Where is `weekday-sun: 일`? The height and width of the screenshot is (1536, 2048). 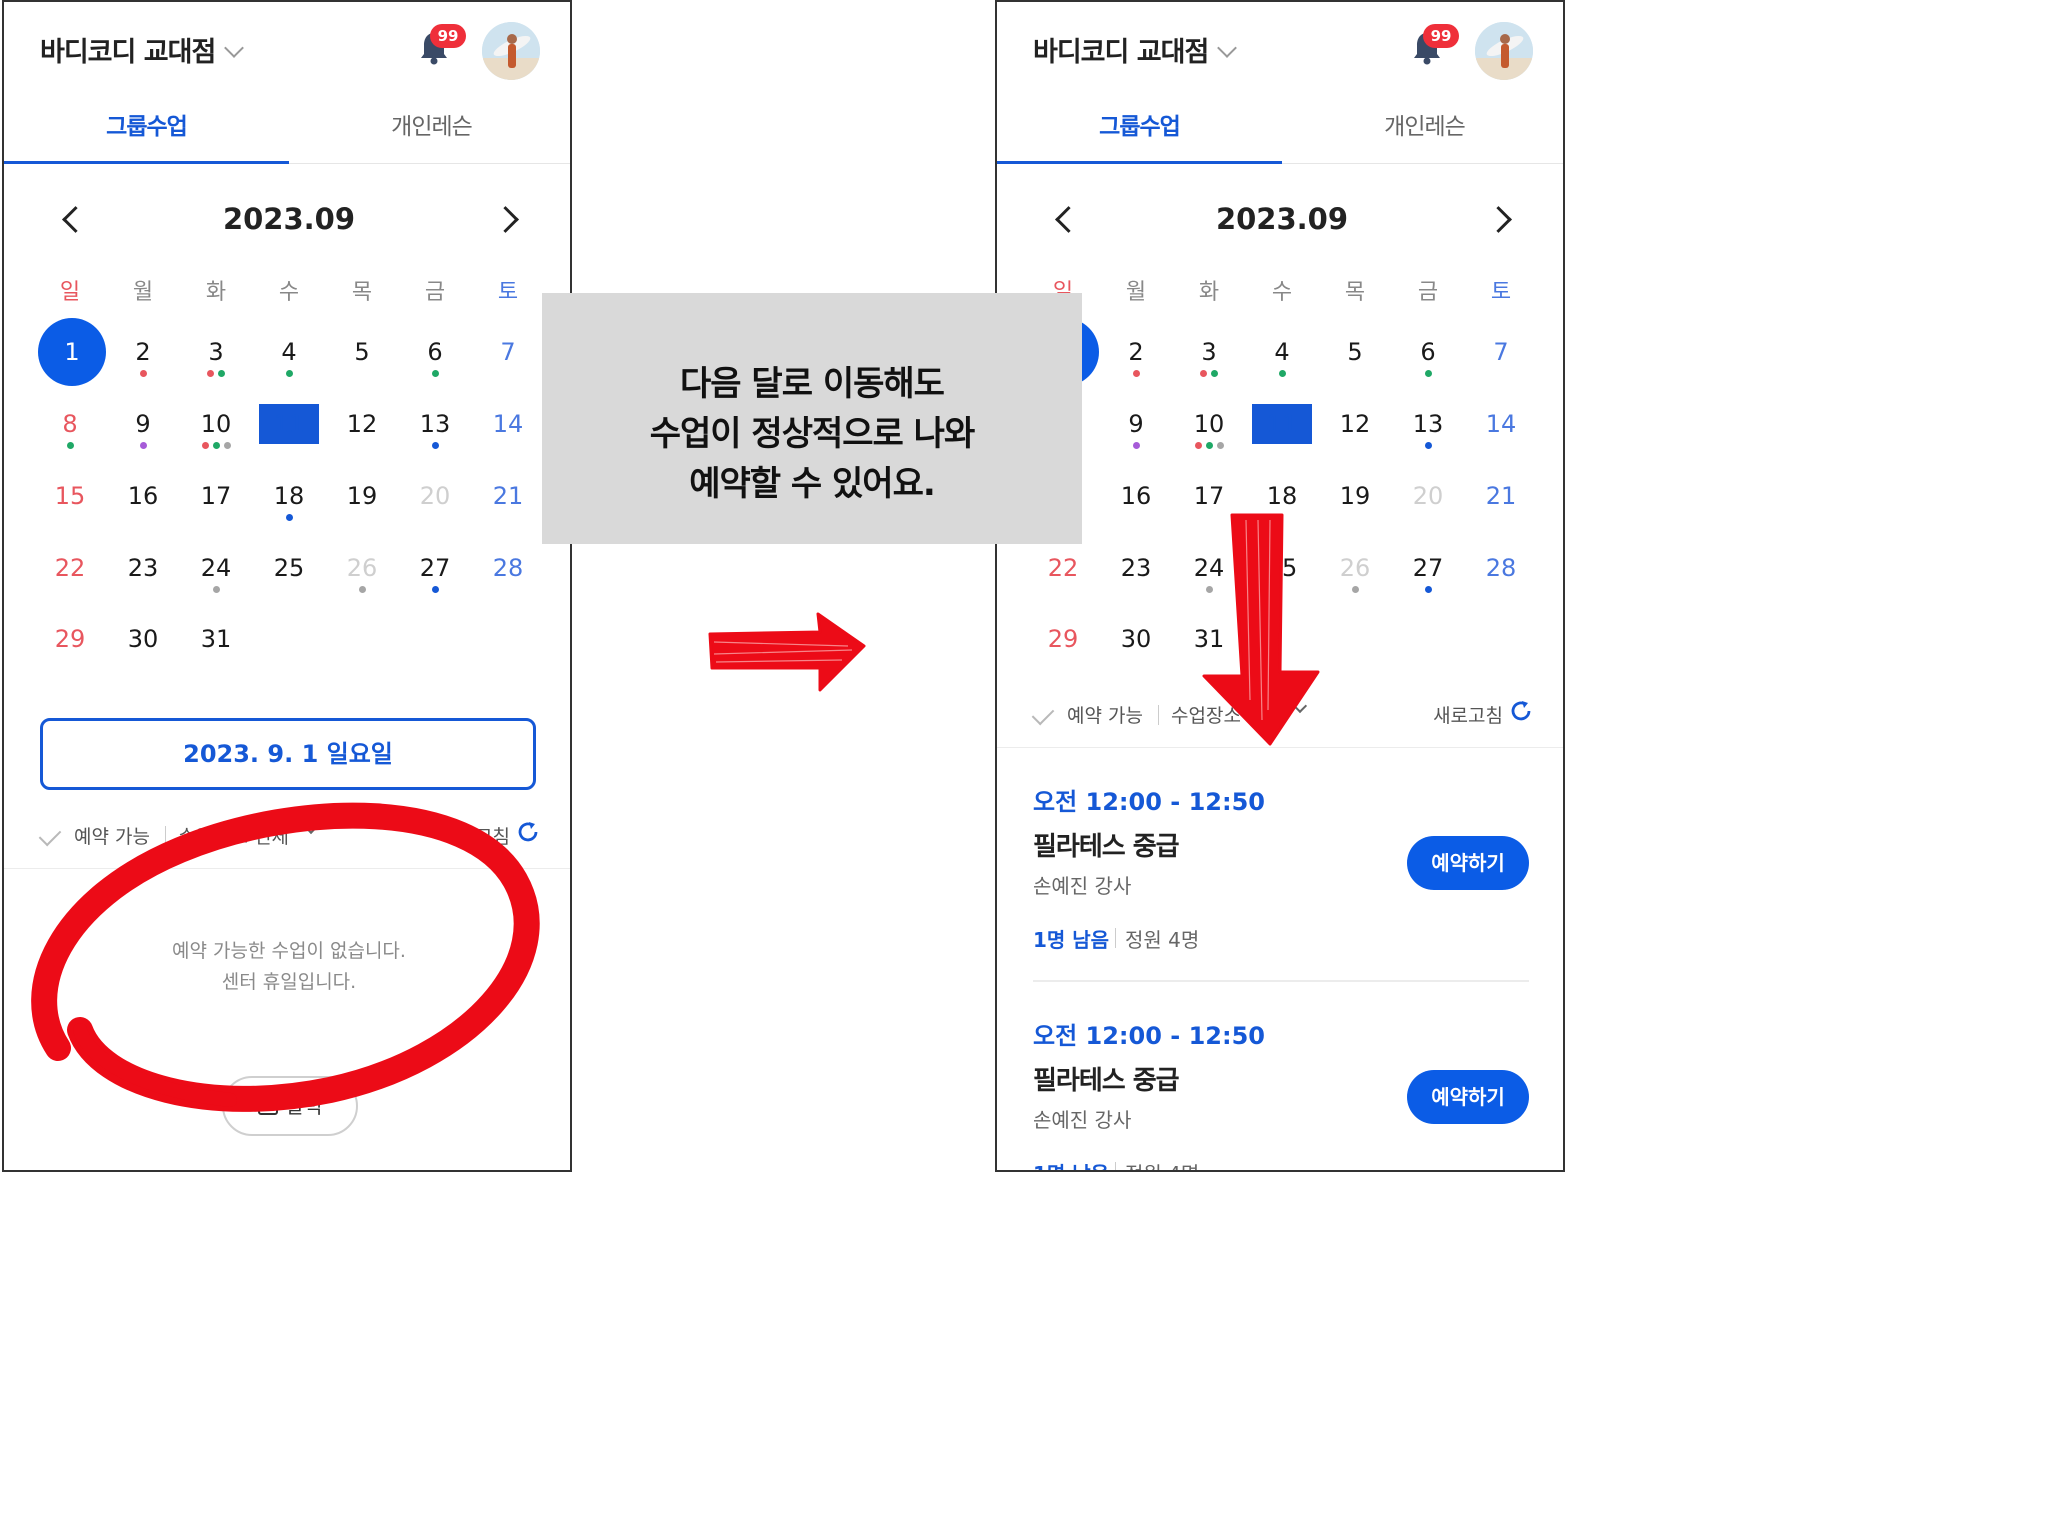 weekday-sun: 일 is located at coordinates (70, 292).